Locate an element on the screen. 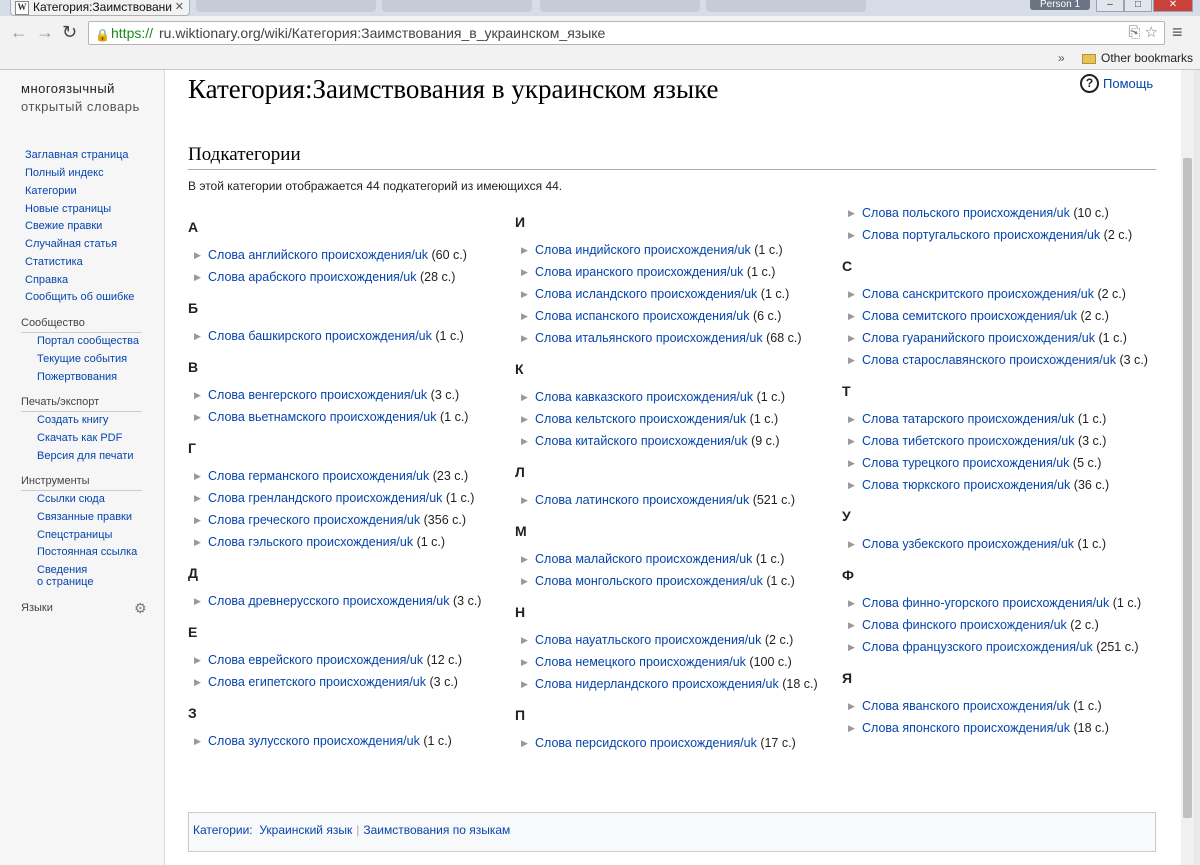 Image resolution: width=1200 pixels, height=865 pixels. subcategory-link: Слова санскритского происхождения/uk is located at coordinates (978, 294).